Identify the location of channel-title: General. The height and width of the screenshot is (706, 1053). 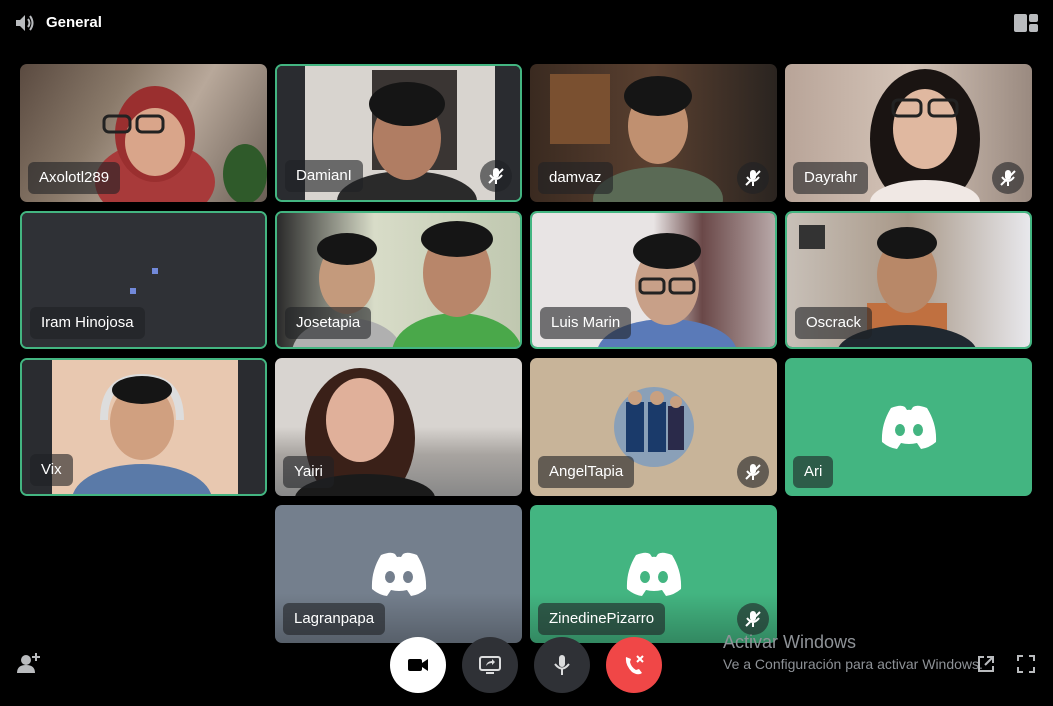
(74, 22).